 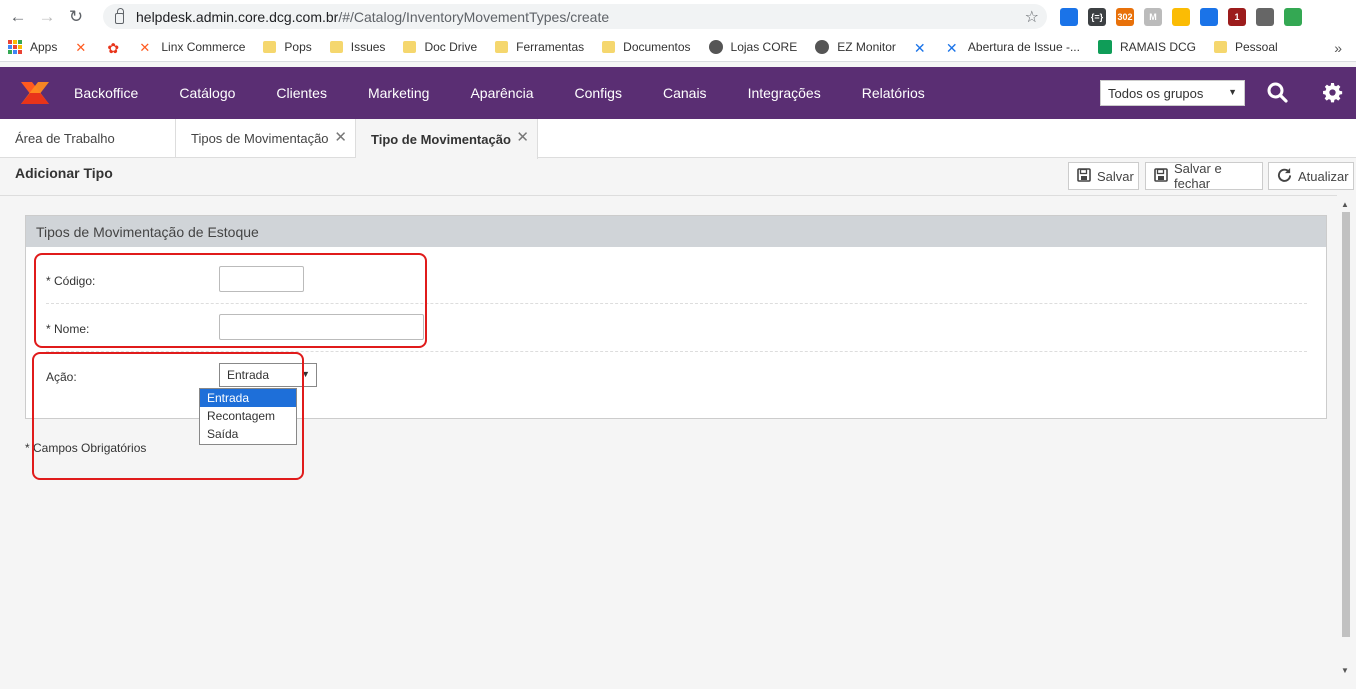 I want to click on ext-circle-icon, so click(x=1181, y=17).